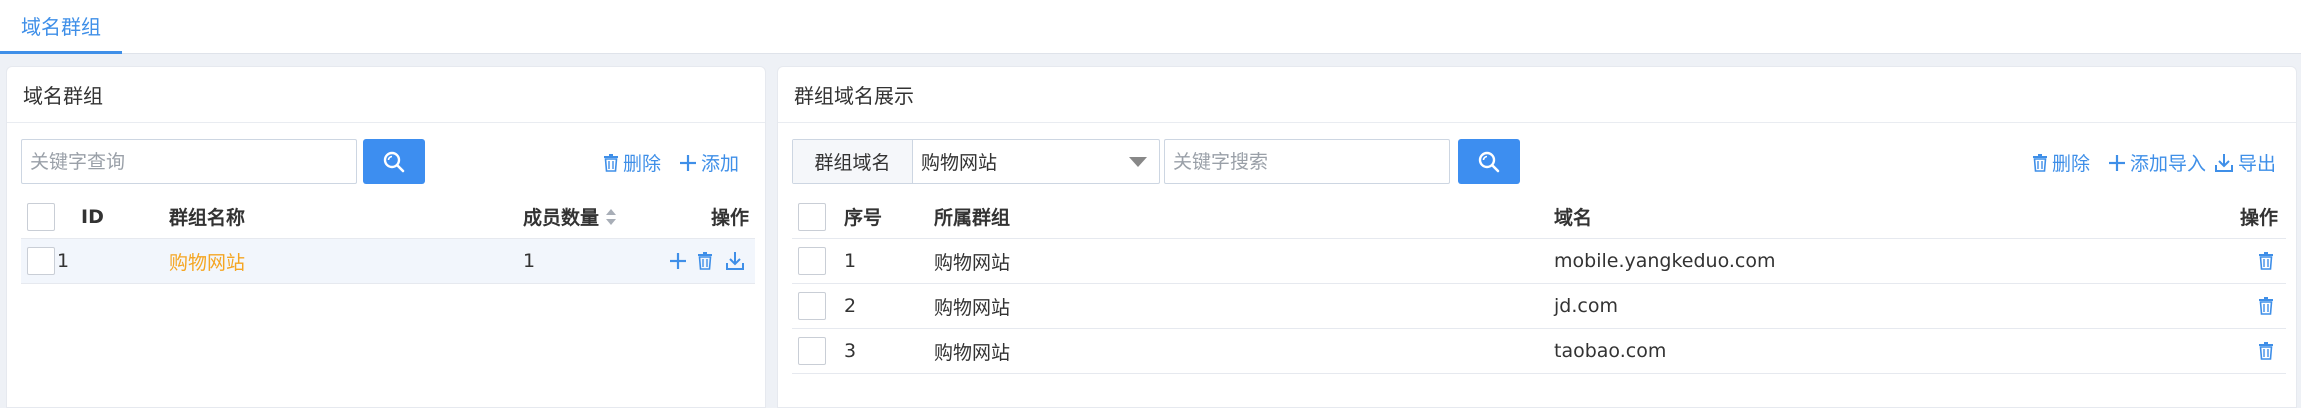 The image size is (2301, 408). I want to click on panel-title: 群组域名展示, so click(1537, 95).